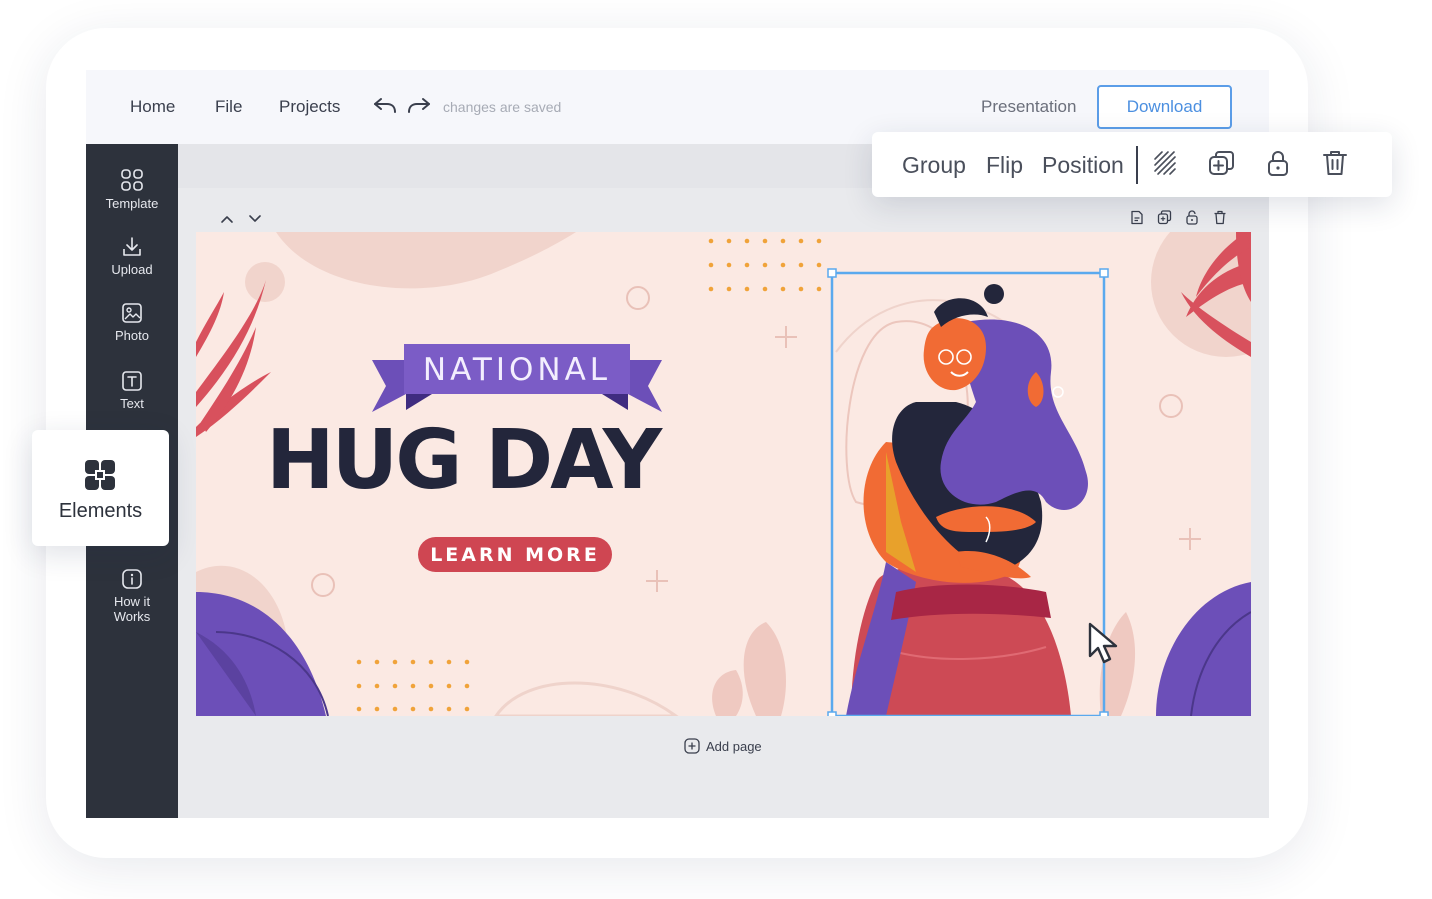 The height and width of the screenshot is (899, 1432). What do you see at coordinates (132, 335) in the screenshot?
I see `sidebar-item-label: Photo` at bounding box center [132, 335].